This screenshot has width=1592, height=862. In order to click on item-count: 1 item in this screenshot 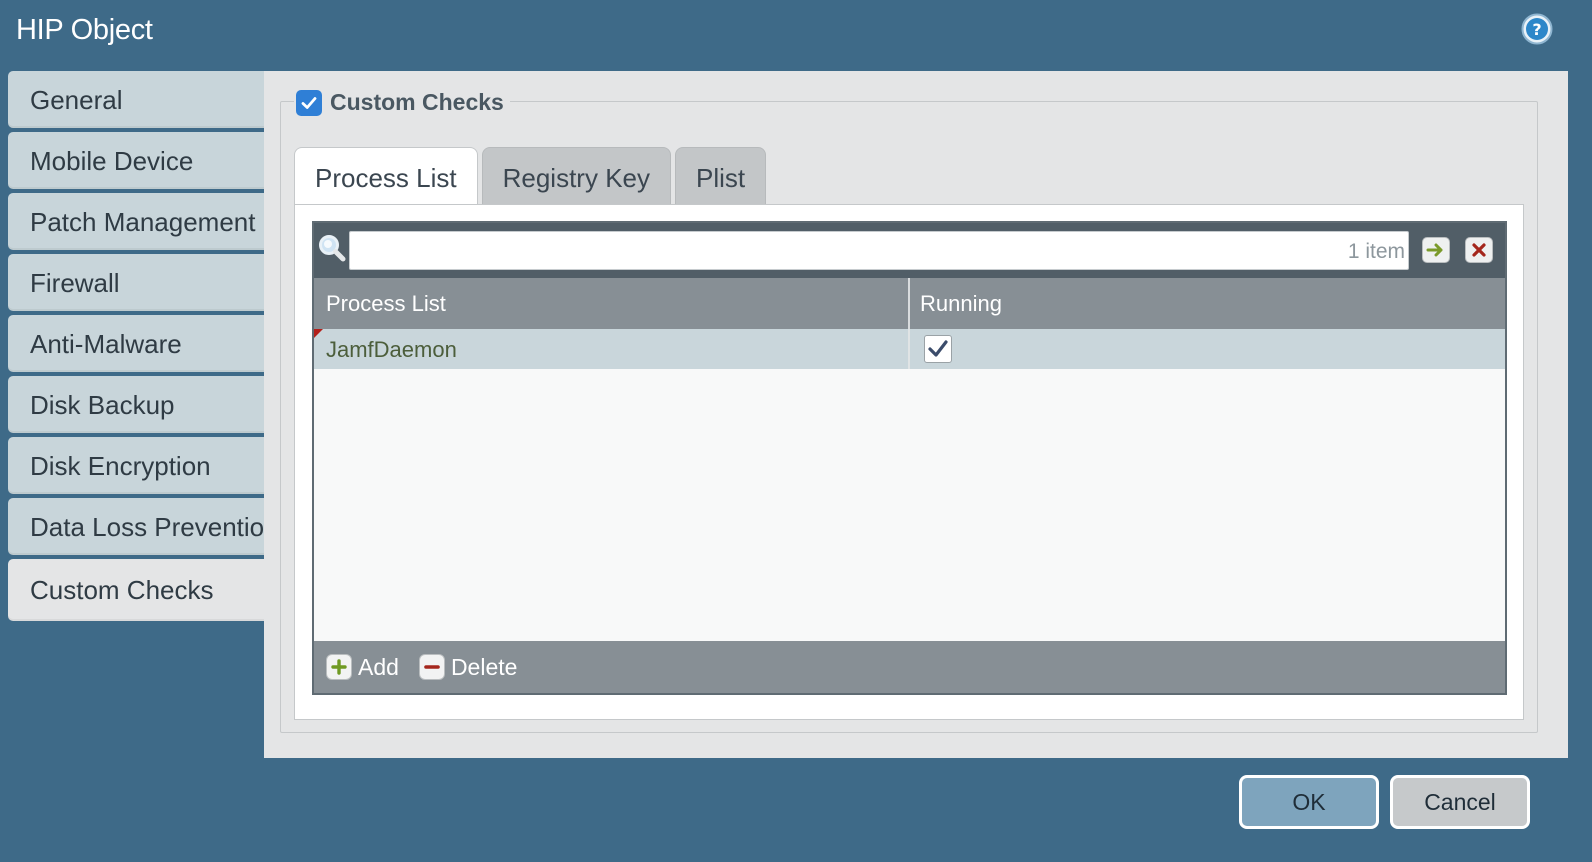, I will do `click(1376, 251)`.